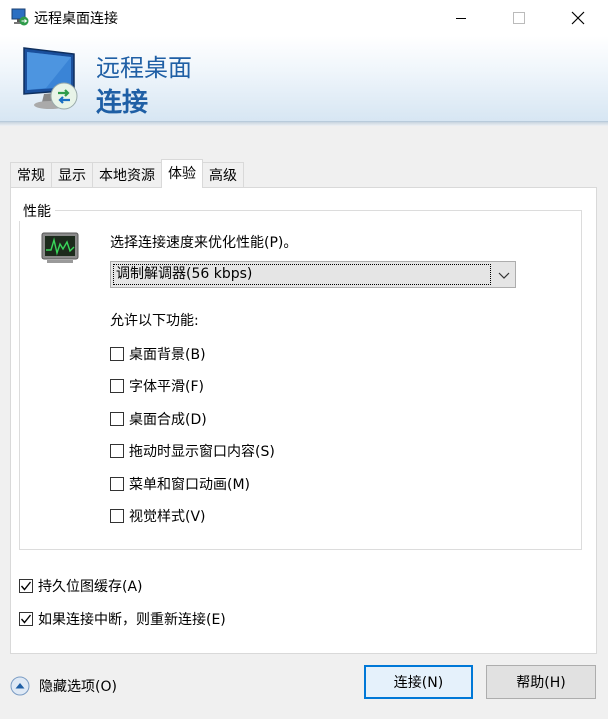  What do you see at coordinates (418, 682) in the screenshot?
I see `connect-button: 连接(N)` at bounding box center [418, 682].